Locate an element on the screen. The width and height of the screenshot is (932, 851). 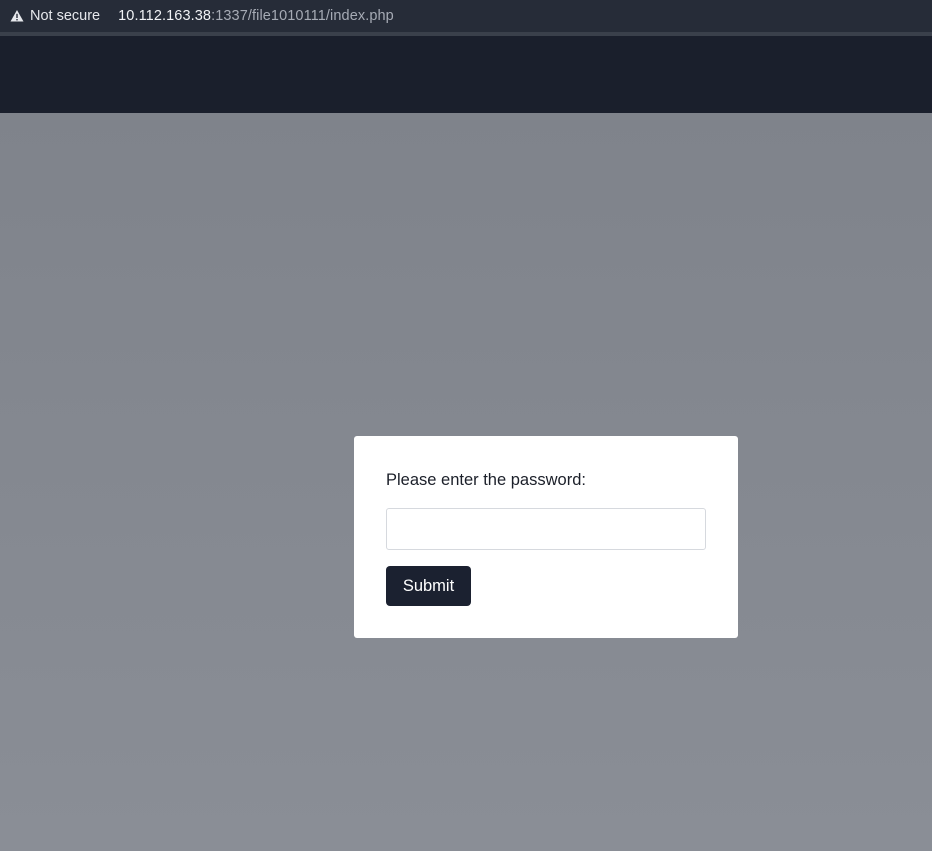
password-modal: Please enter the password: Submit is located at coordinates (546, 537).